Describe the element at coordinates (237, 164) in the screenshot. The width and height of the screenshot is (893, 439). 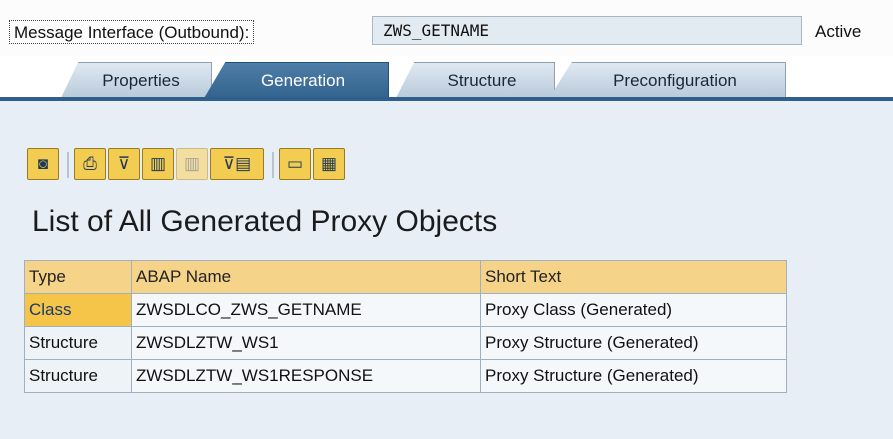
I see `set-filter-icon: ⊽▤` at that location.